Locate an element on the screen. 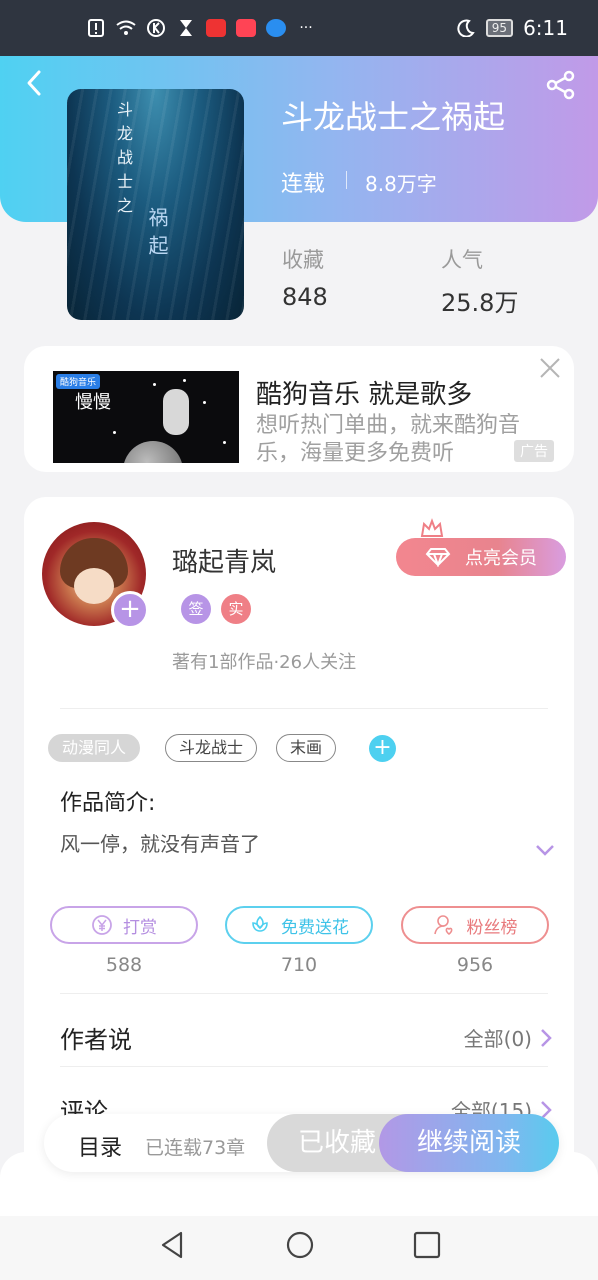 This screenshot has height=1280, width=598. intro-text: 风一停，就没有声音了 is located at coordinates (160, 844).